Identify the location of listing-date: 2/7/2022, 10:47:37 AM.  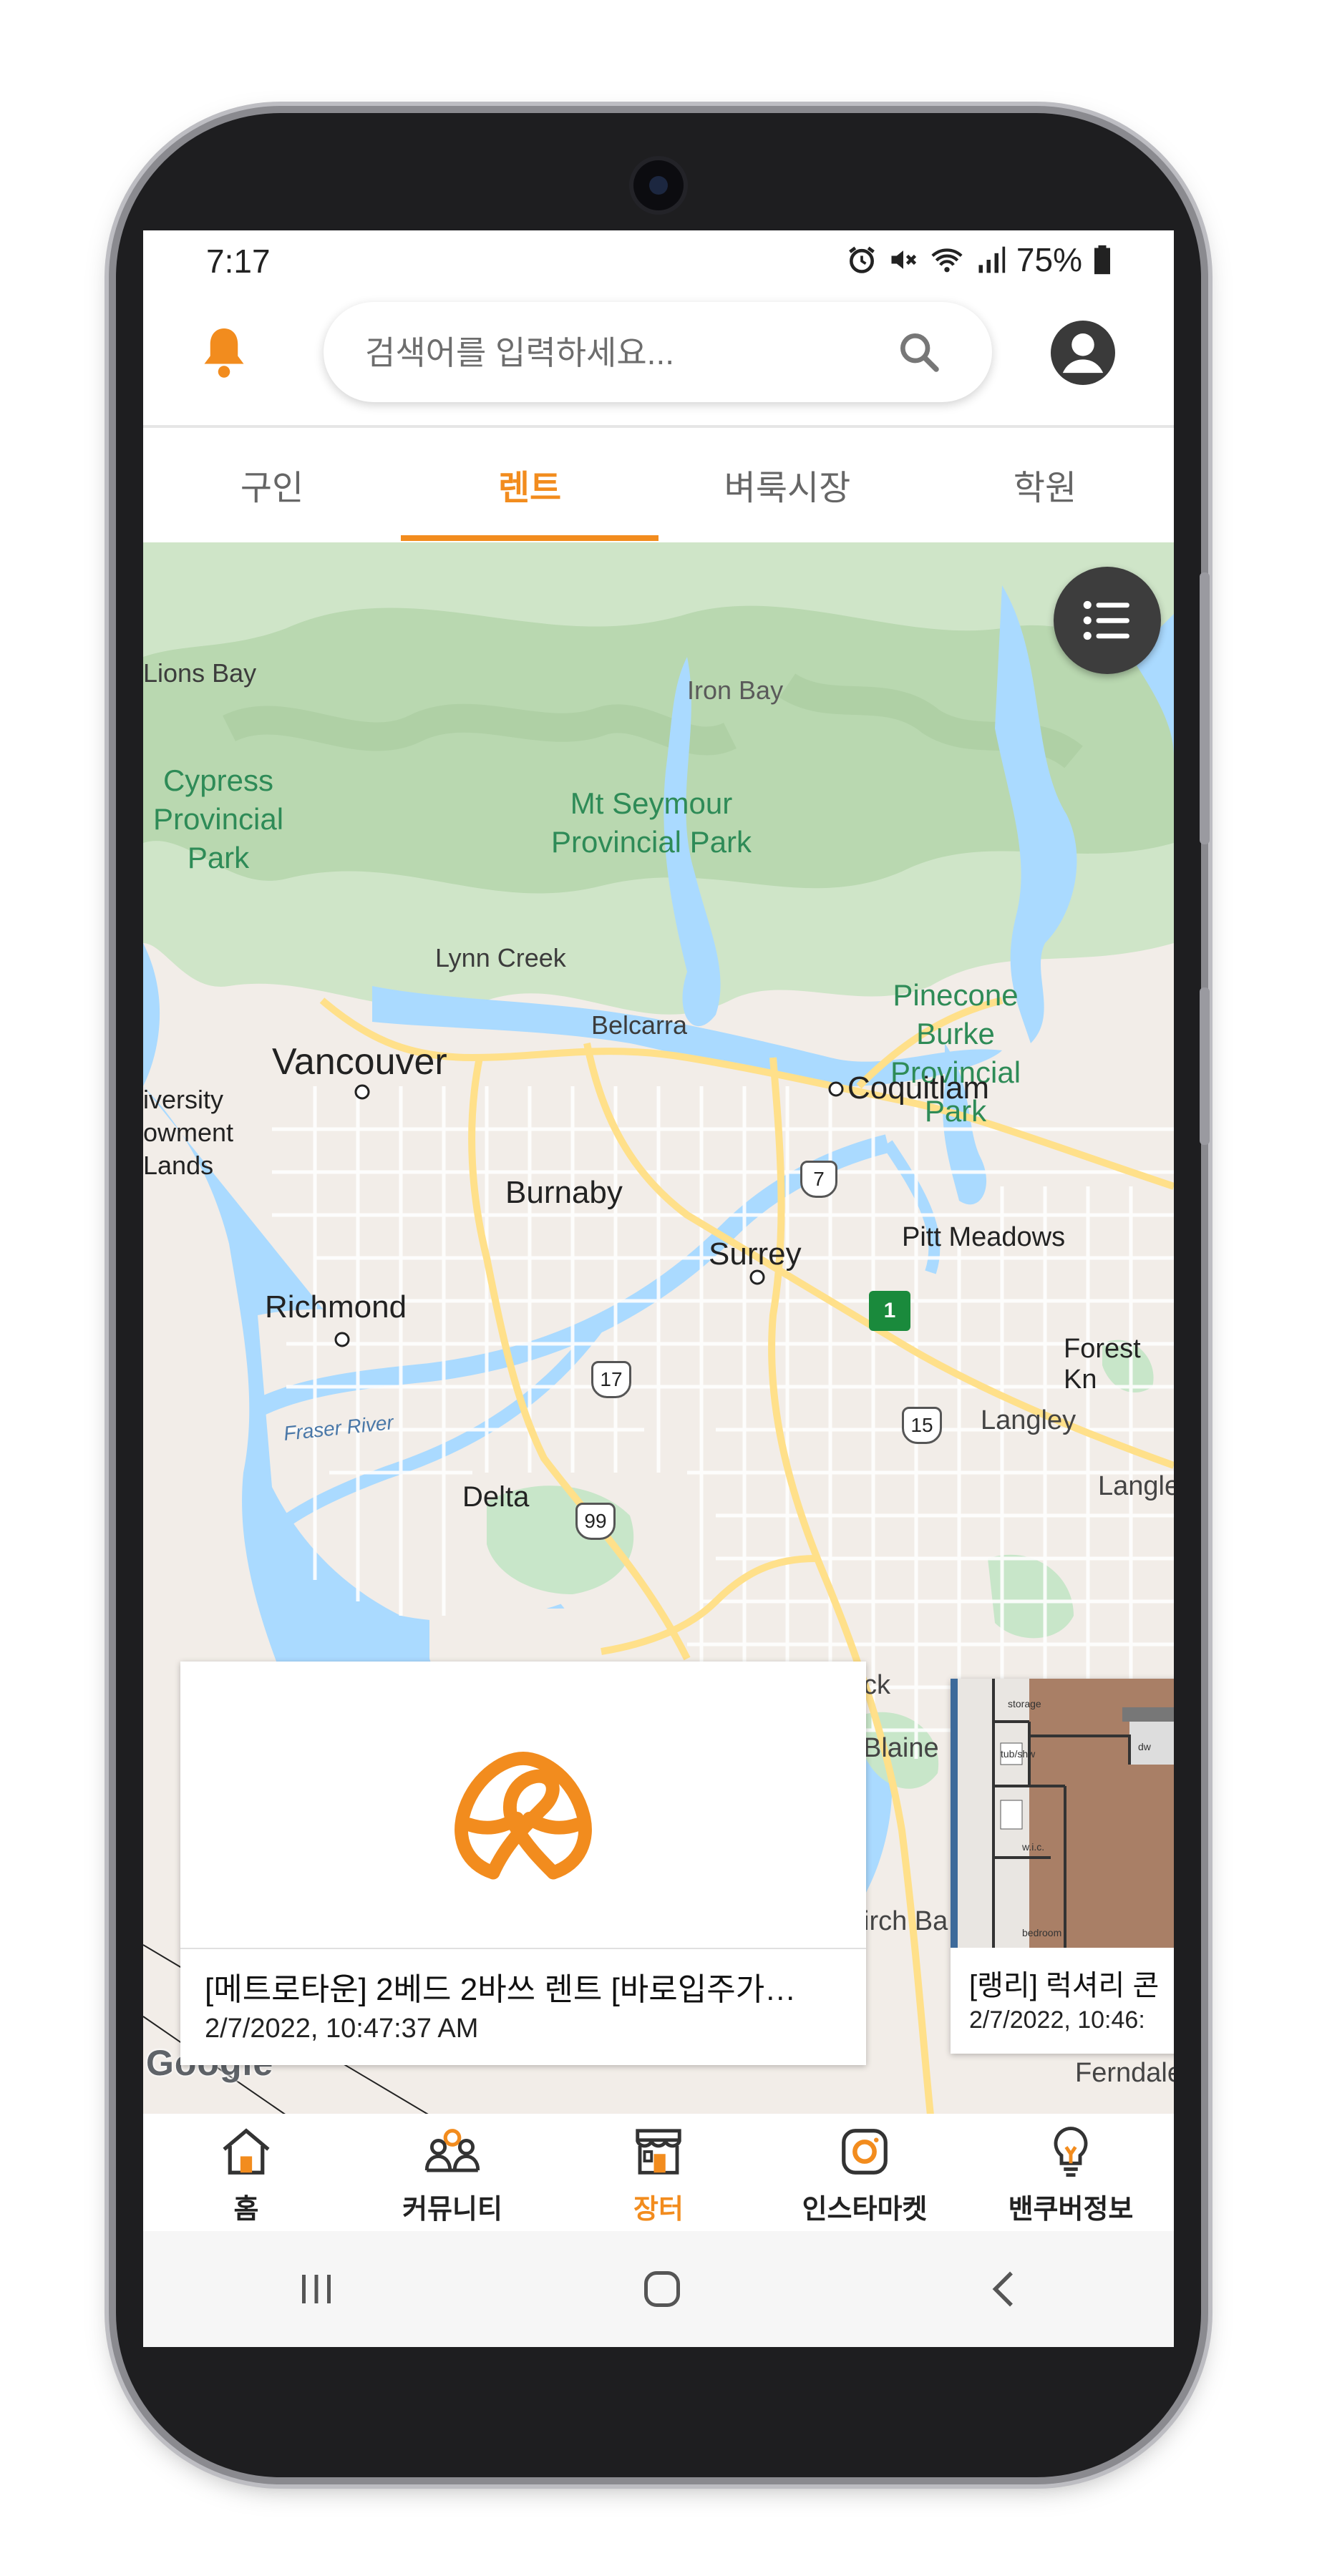
(342, 2029).